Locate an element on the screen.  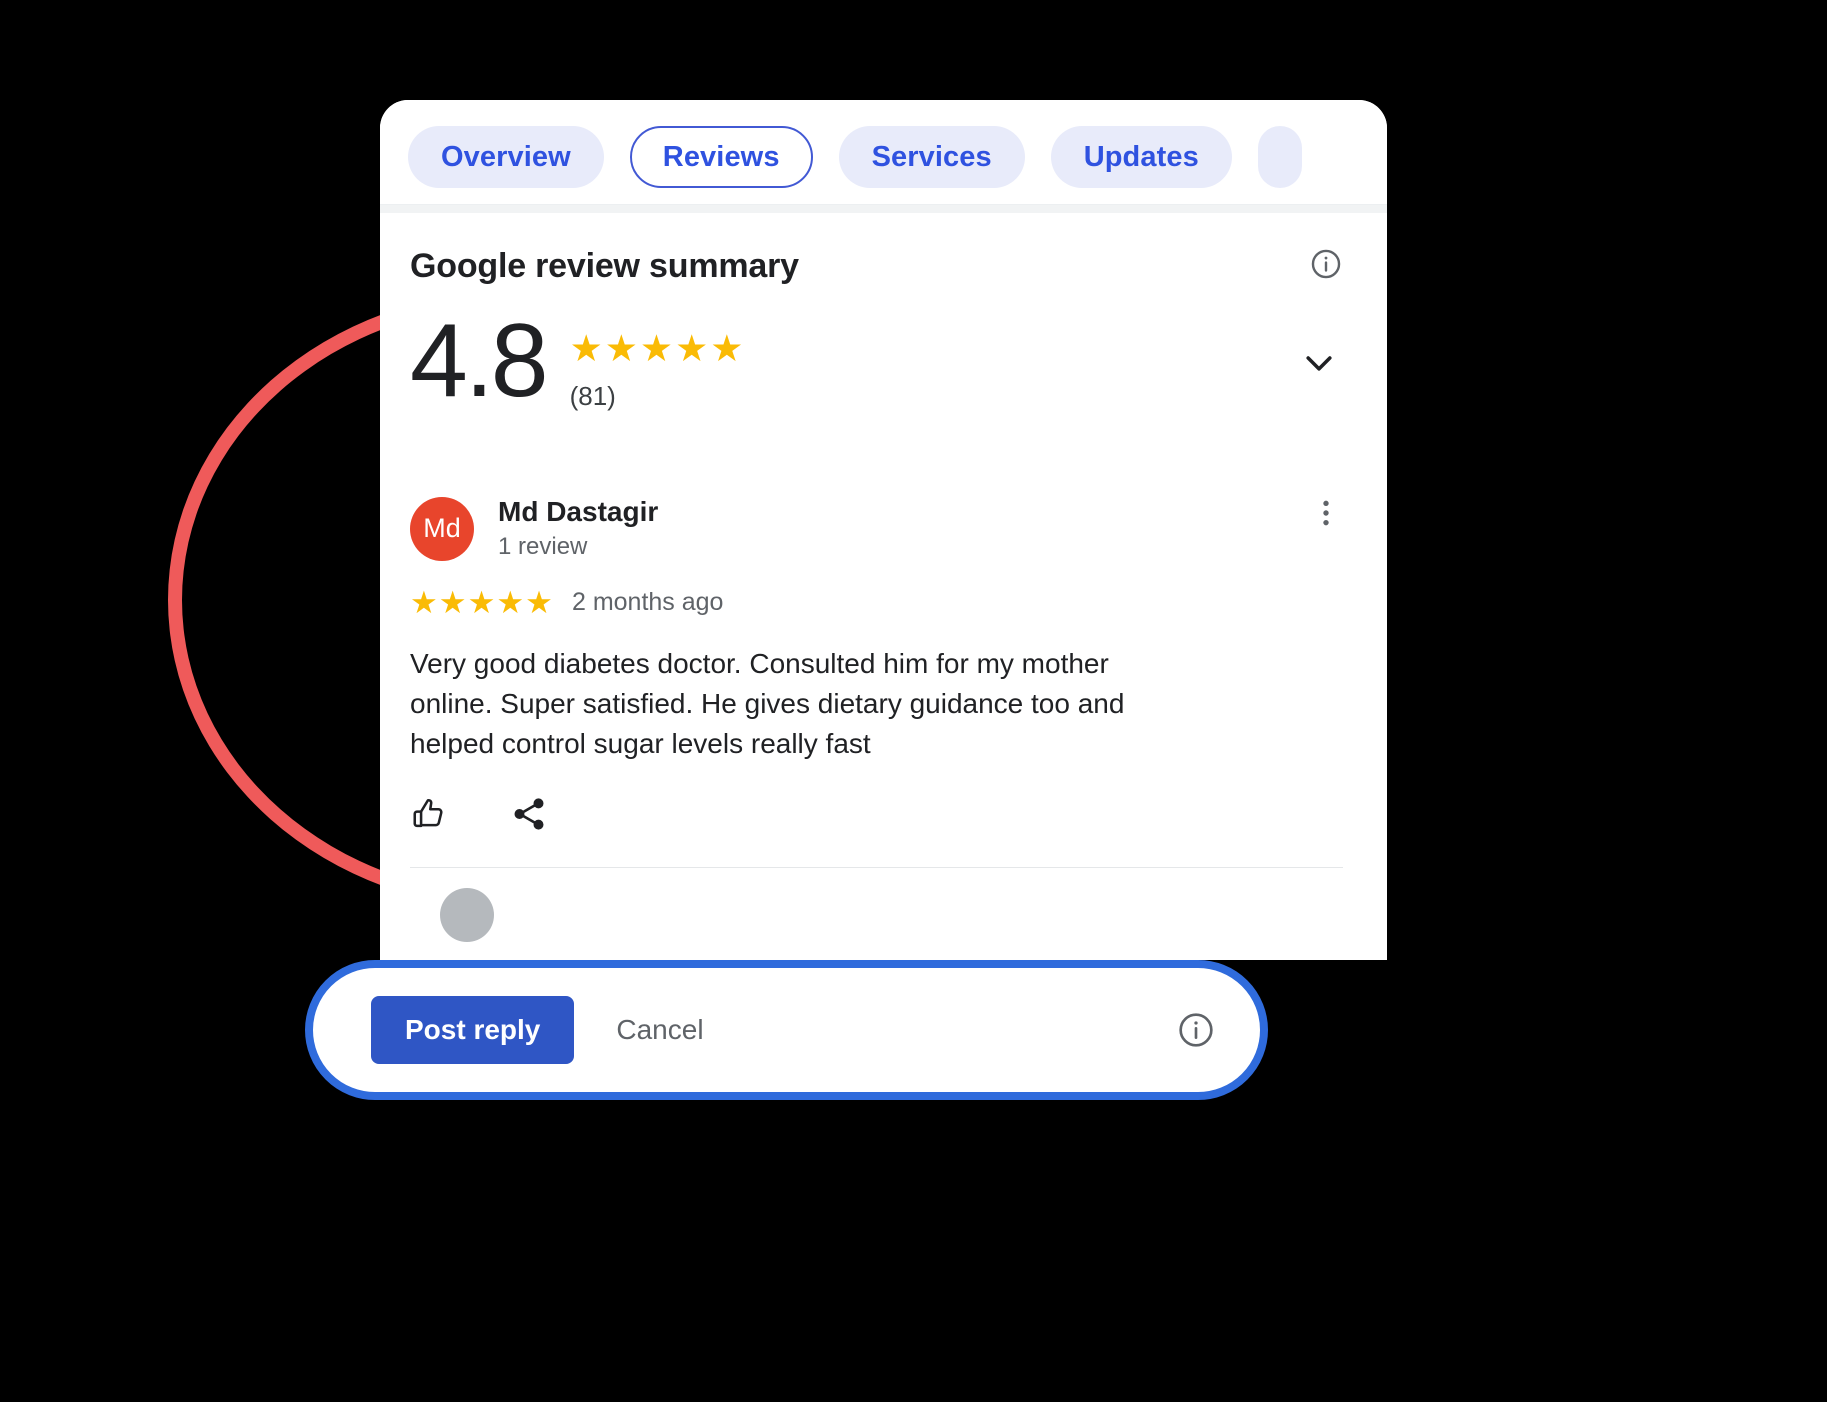
review-rating-row: ★★★★★ 2 months ago is located at coordinates (876, 602).